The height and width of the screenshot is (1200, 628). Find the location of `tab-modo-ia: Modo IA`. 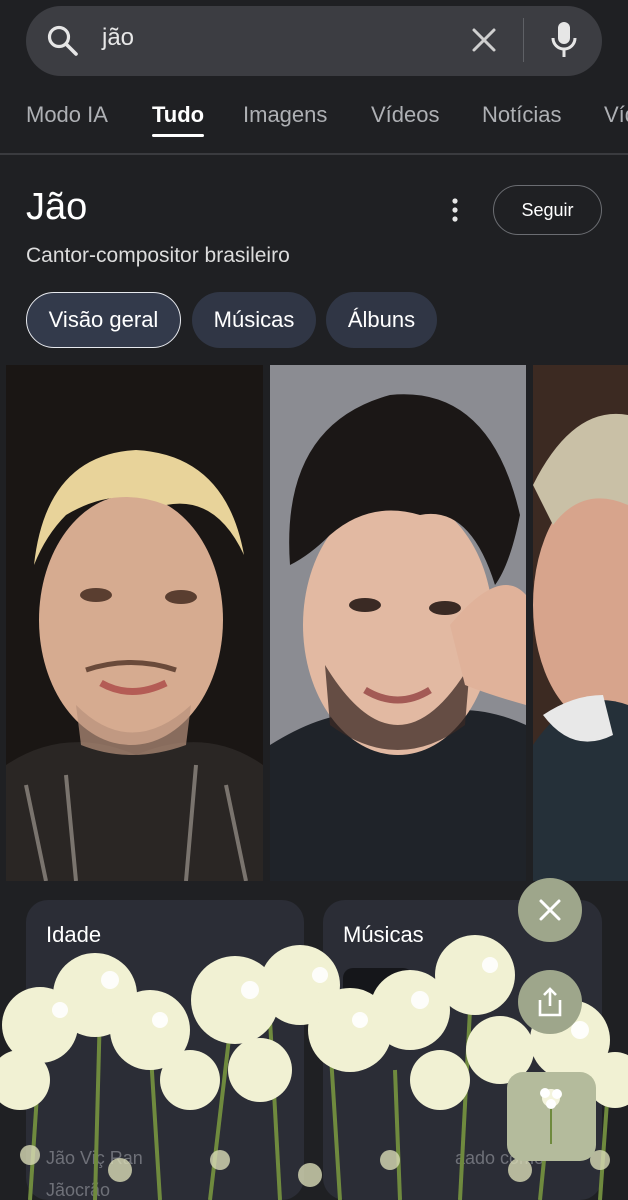

tab-modo-ia: Modo IA is located at coordinates (67, 115).